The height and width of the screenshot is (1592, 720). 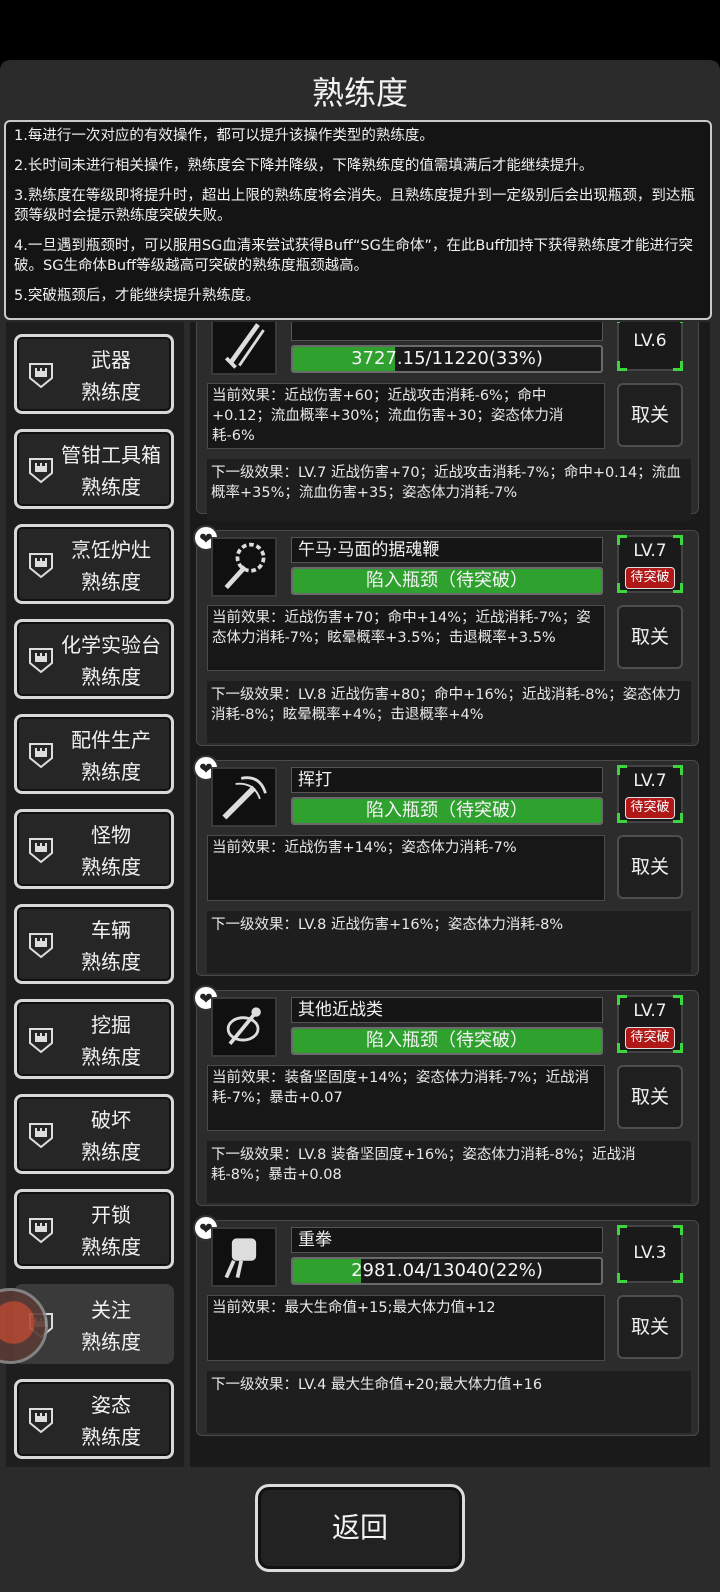 What do you see at coordinates (359, 93) in the screenshot?
I see `page-title: 熟练度` at bounding box center [359, 93].